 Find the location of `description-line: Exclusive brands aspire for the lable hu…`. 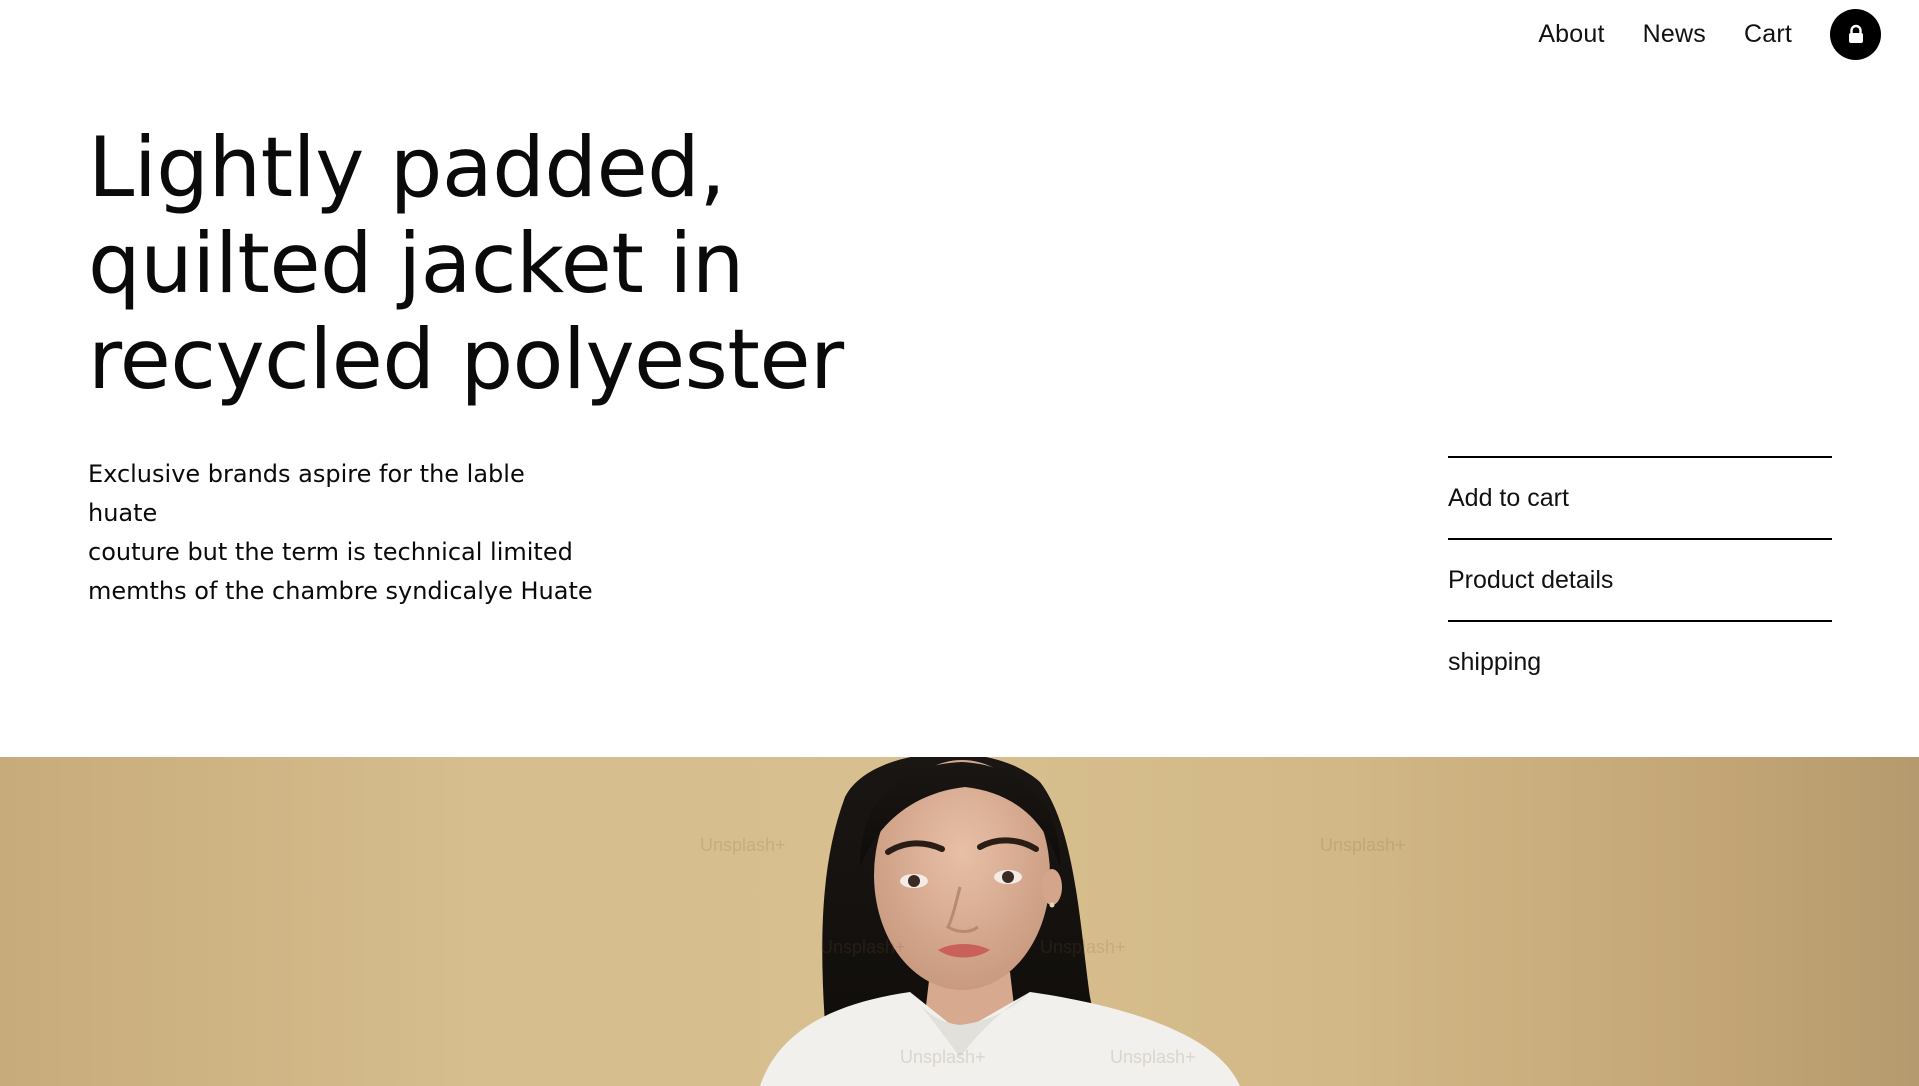

description-line: Exclusive brands aspire for the lable hu… is located at coordinates (306, 493).